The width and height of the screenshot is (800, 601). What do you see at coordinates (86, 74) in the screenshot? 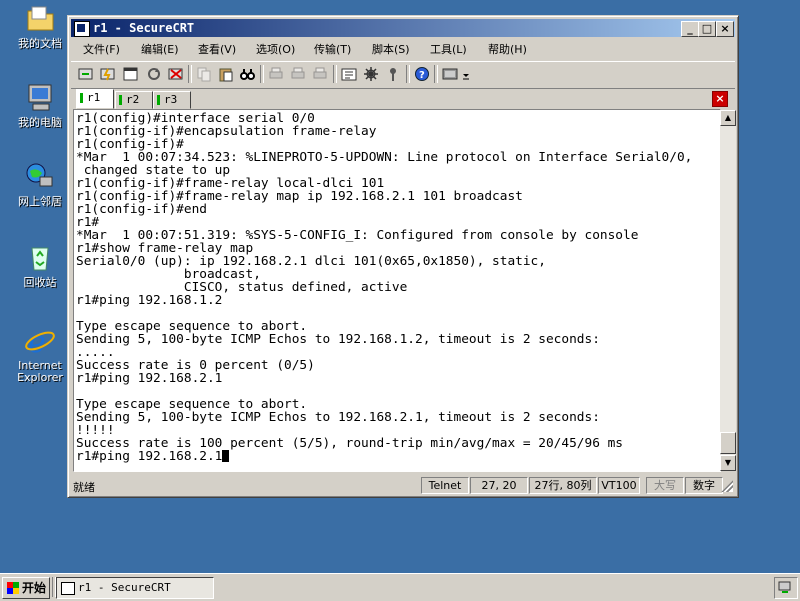
I see `connect-icon` at bounding box center [86, 74].